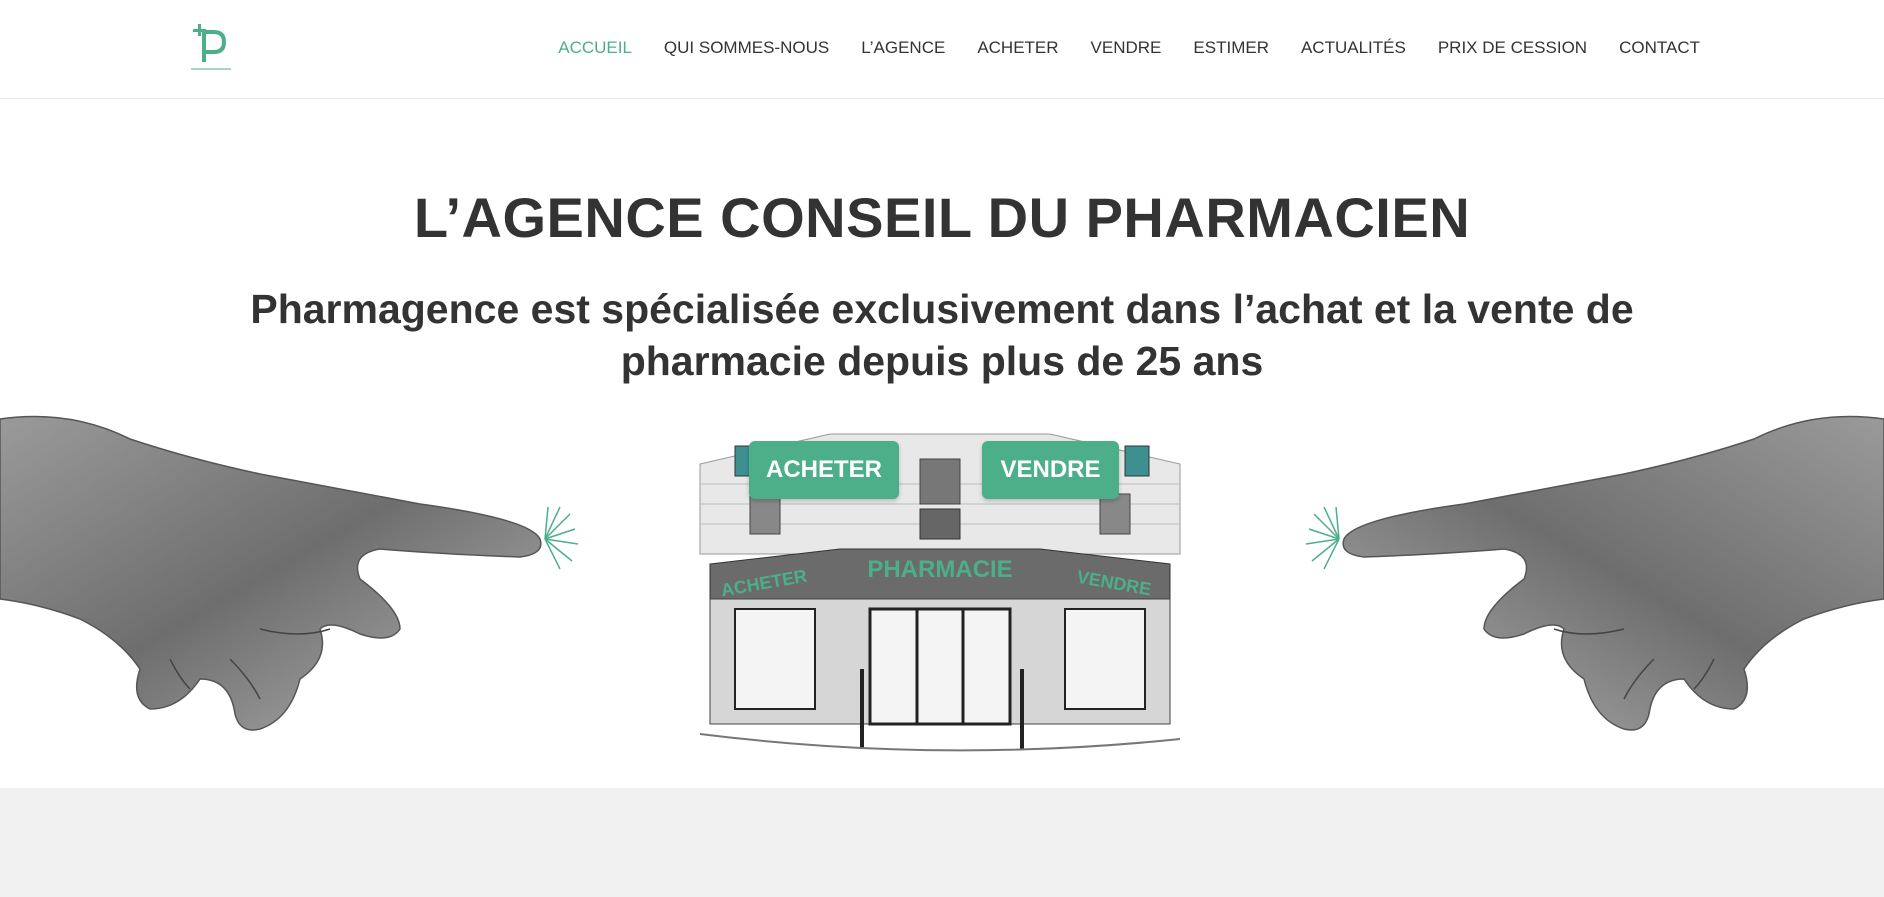  Describe the element at coordinates (1594, 573) in the screenshot. I see `right-hand-illustration` at that location.